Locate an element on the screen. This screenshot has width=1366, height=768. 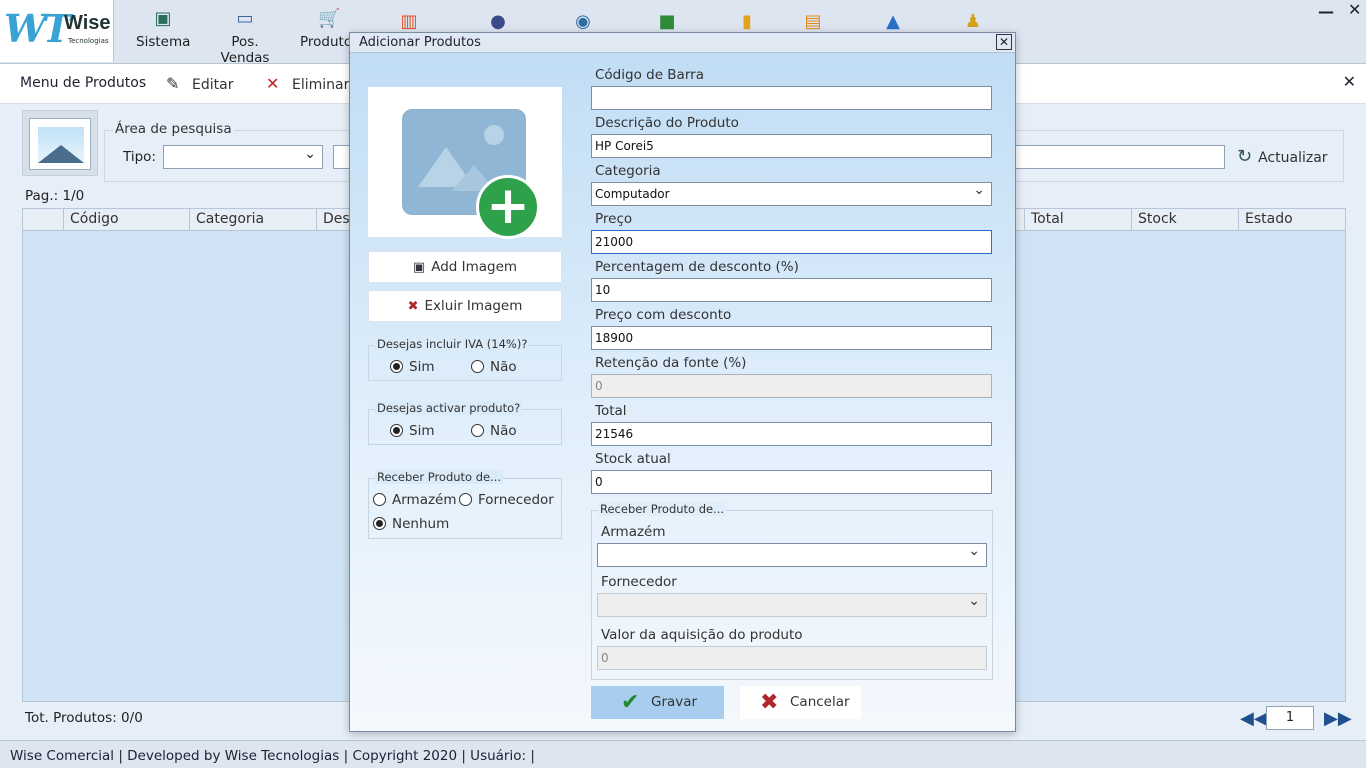
iva-no-radio: Não is located at coordinates (494, 367).